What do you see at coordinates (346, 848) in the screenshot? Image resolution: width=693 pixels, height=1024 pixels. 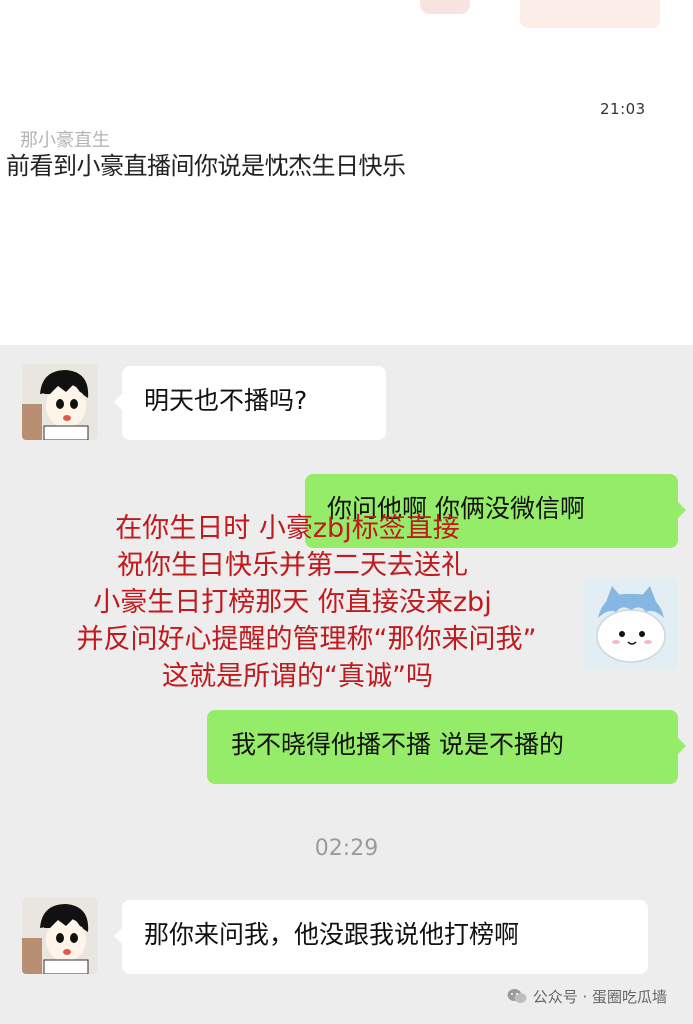 I see `time-divider: 02:29` at bounding box center [346, 848].